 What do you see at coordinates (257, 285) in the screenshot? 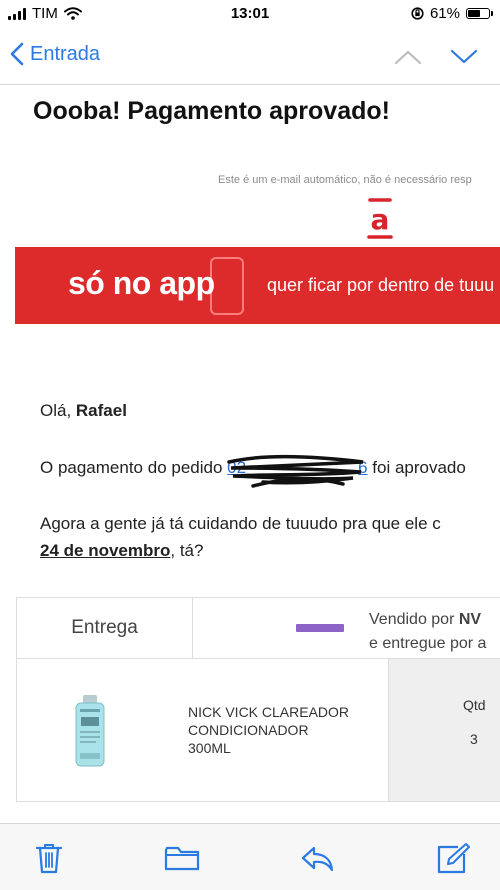
I see `app-promo-banner: só no app quer ficar por dentro de tuuu` at bounding box center [257, 285].